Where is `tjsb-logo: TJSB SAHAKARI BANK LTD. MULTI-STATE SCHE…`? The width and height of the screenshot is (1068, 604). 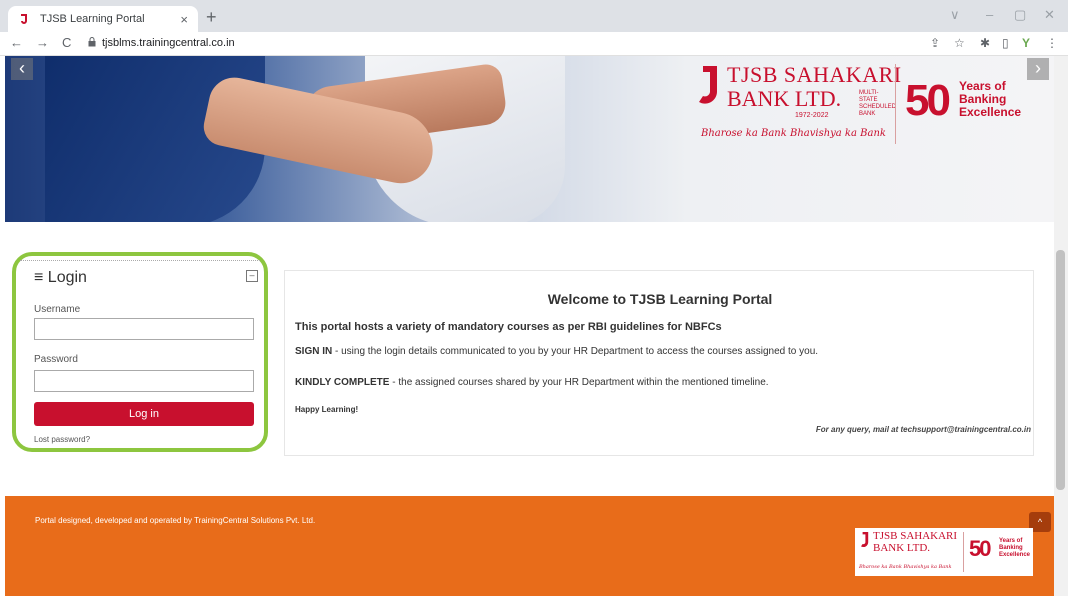 tjsb-logo: TJSB SAHAKARI BANK LTD. MULTI-STATE SCHE… is located at coordinates (860, 107).